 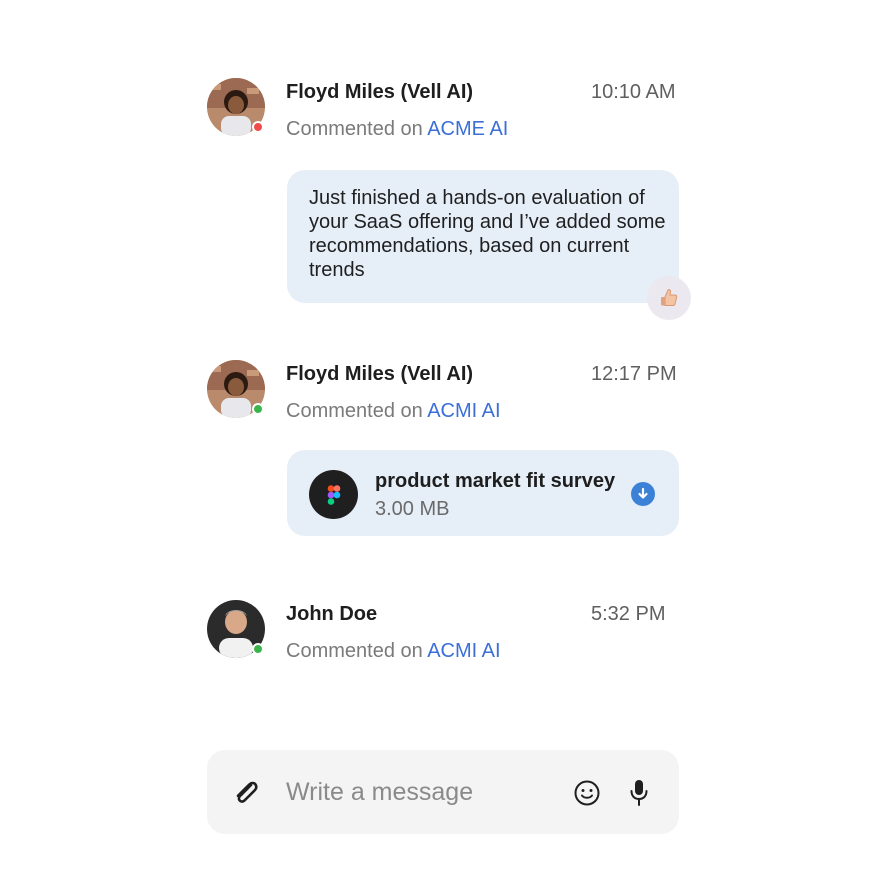 What do you see at coordinates (332, 614) in the screenshot?
I see `author-name: John Doe` at bounding box center [332, 614].